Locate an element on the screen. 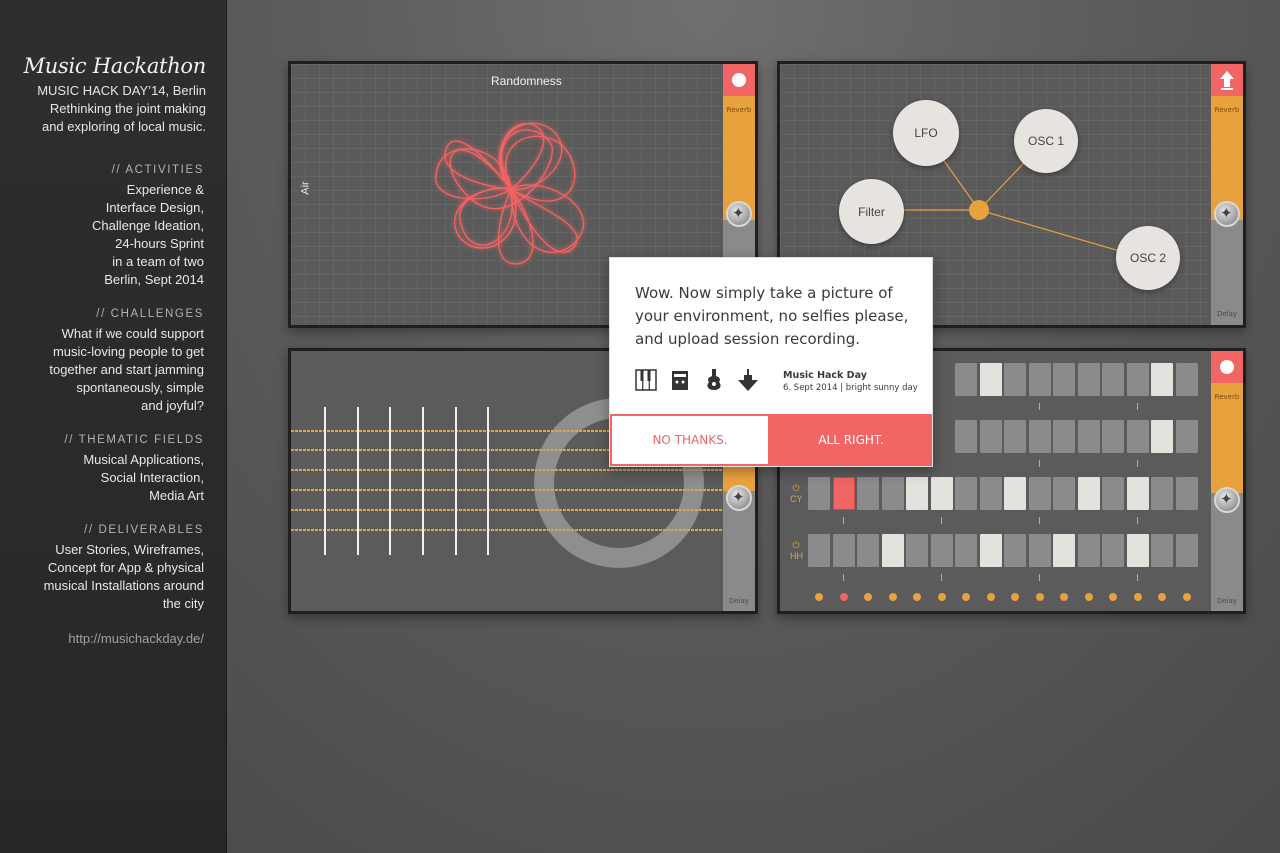 The width and height of the screenshot is (1280, 853). row-label: HH is located at coordinates (796, 556).